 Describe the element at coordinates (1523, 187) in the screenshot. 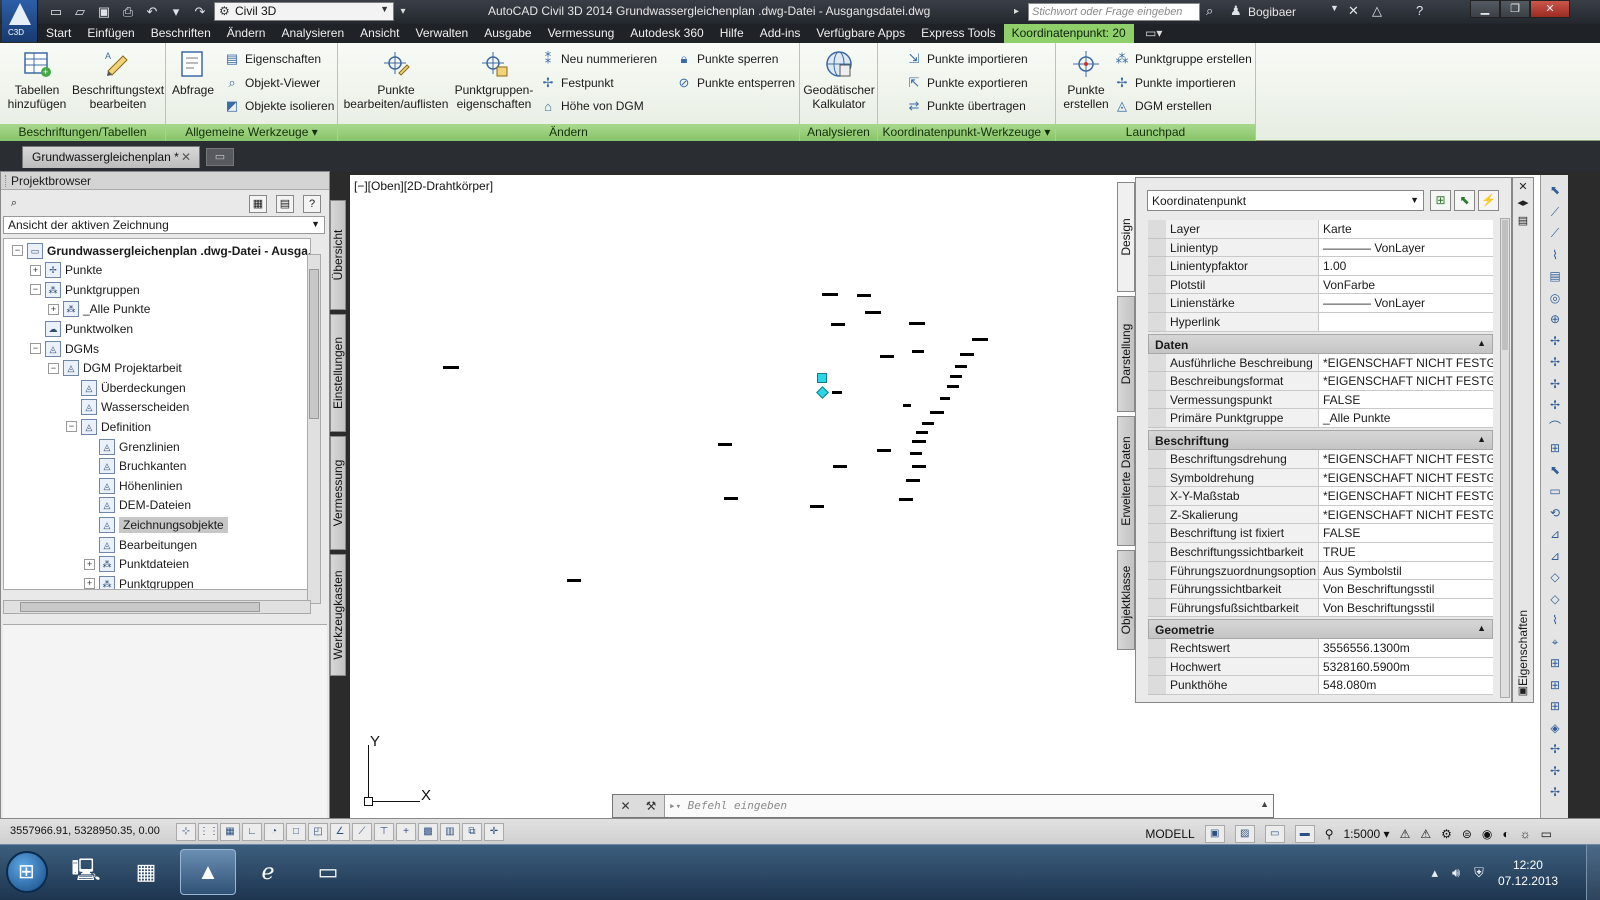

I see `close-palette-icon: ✕` at that location.